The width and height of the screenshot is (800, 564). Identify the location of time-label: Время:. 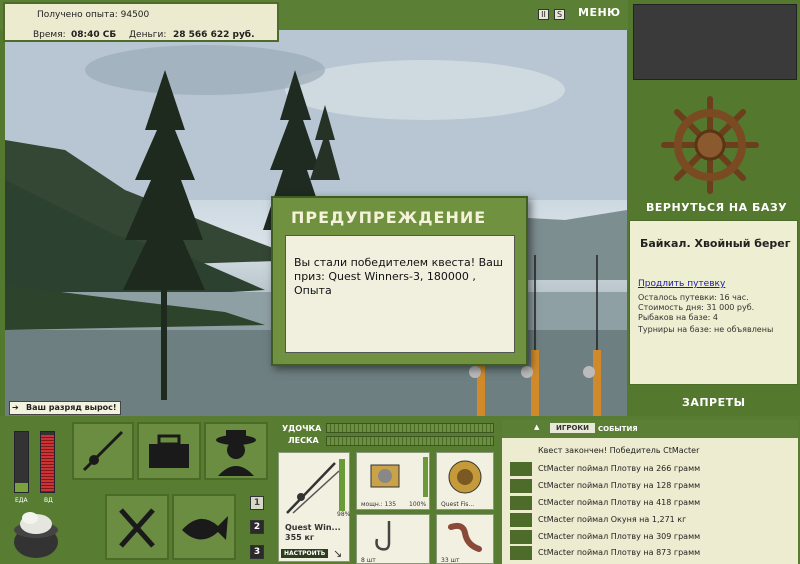
(49, 35).